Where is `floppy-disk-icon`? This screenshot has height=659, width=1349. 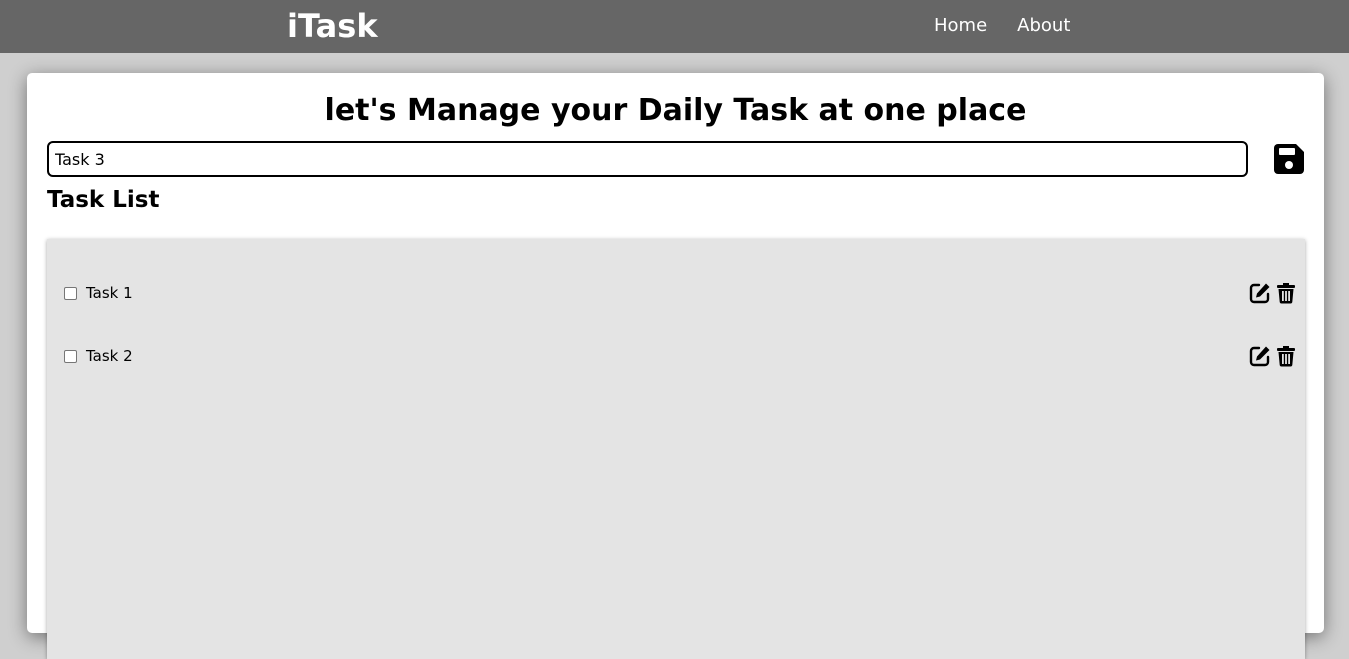 floppy-disk-icon is located at coordinates (1289, 159).